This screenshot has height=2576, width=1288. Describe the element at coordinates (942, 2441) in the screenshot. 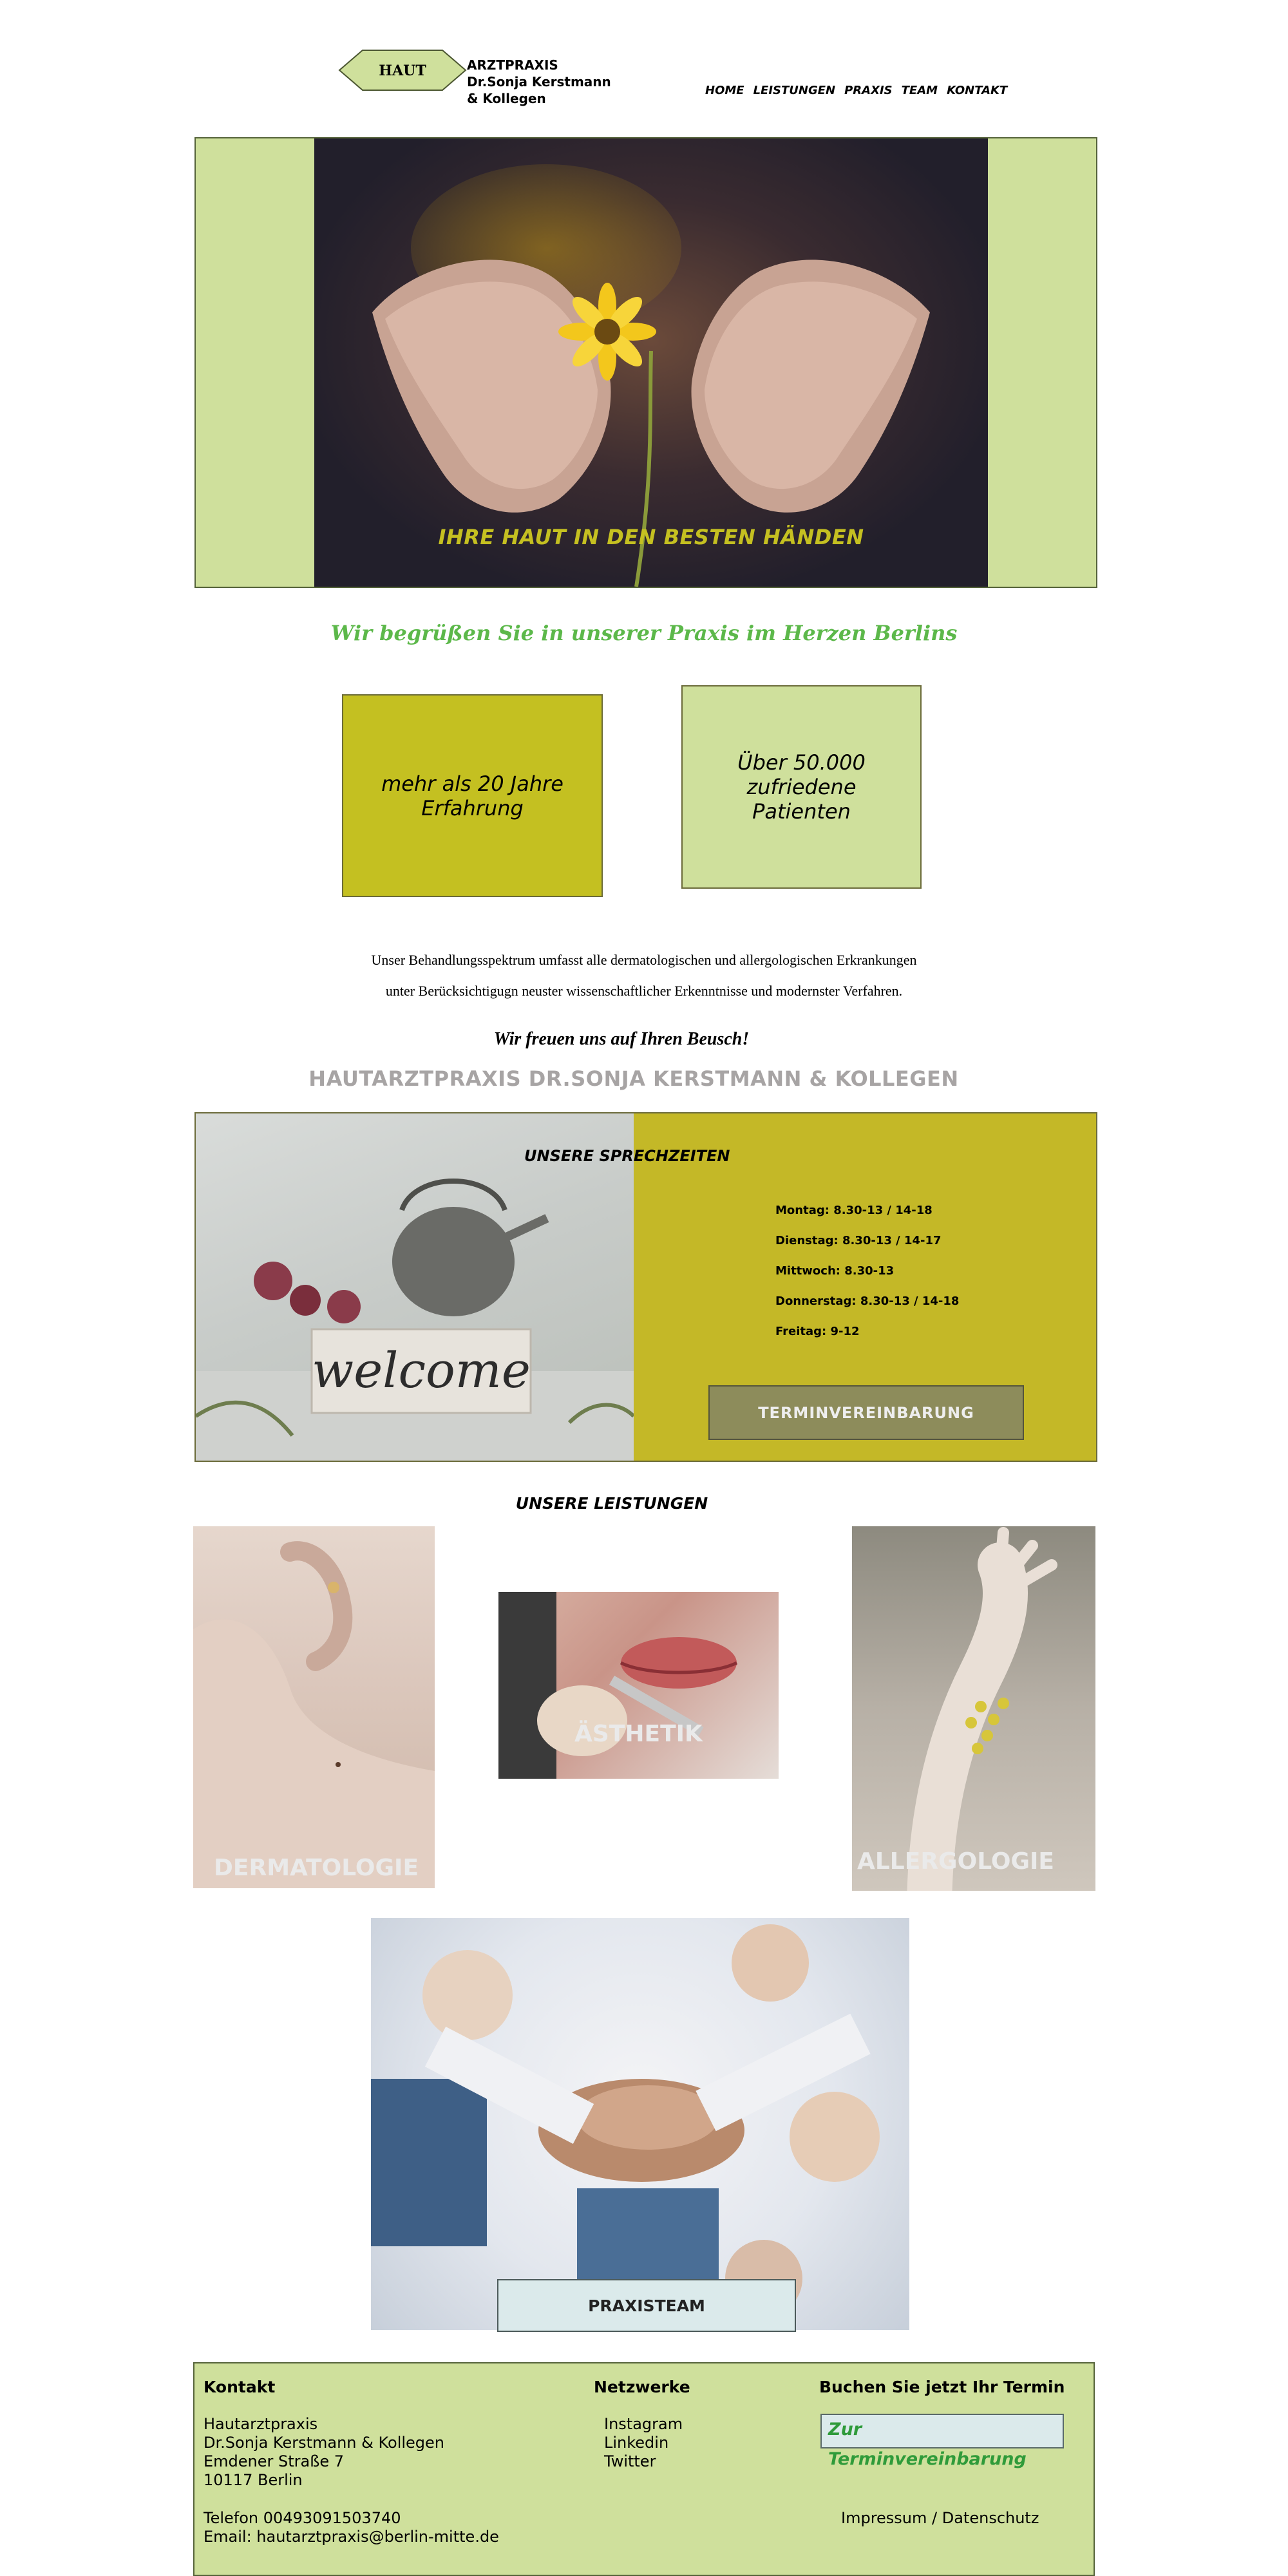

I see `footer-appointment-link: Zur Terminvereinbarung` at that location.